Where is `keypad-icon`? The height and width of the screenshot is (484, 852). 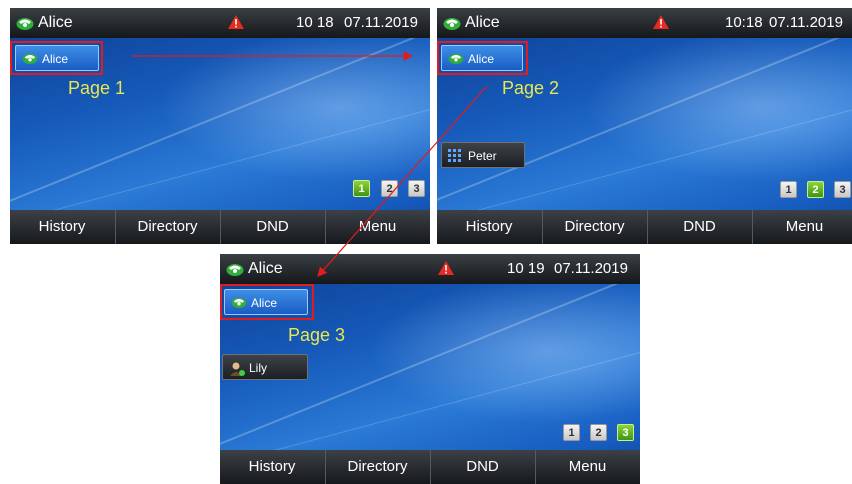 keypad-icon is located at coordinates (454, 155).